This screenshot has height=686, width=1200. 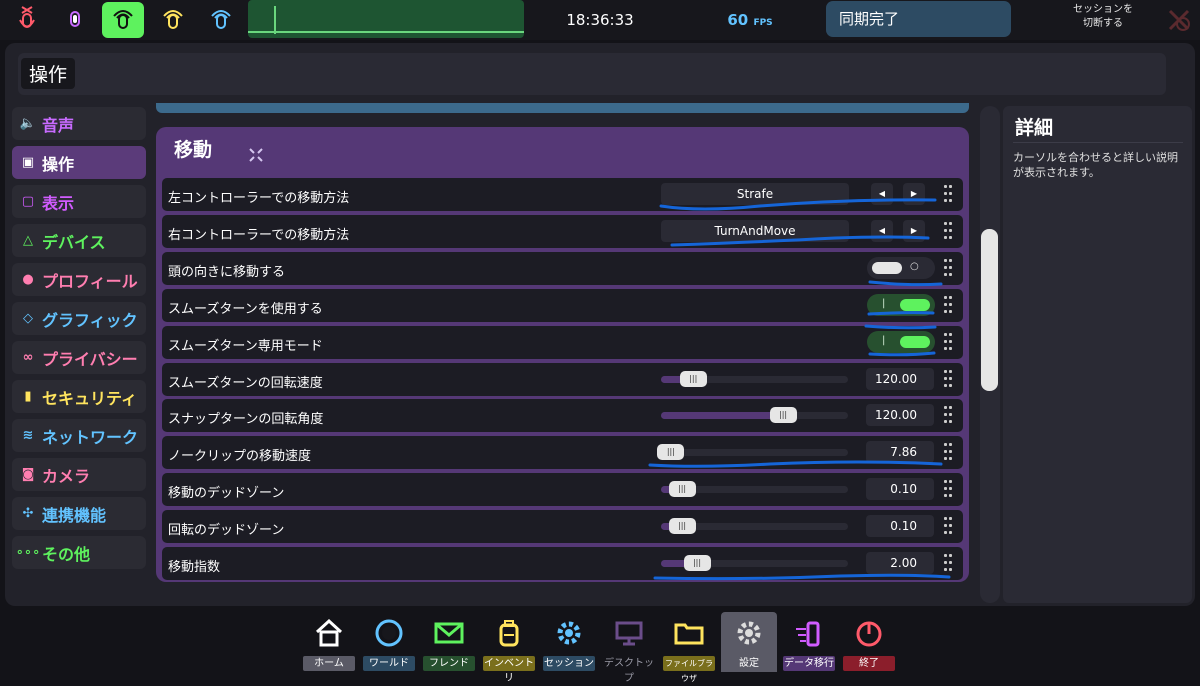 I want to click on nav-item-1: ▣ 操作, so click(x=79, y=162).